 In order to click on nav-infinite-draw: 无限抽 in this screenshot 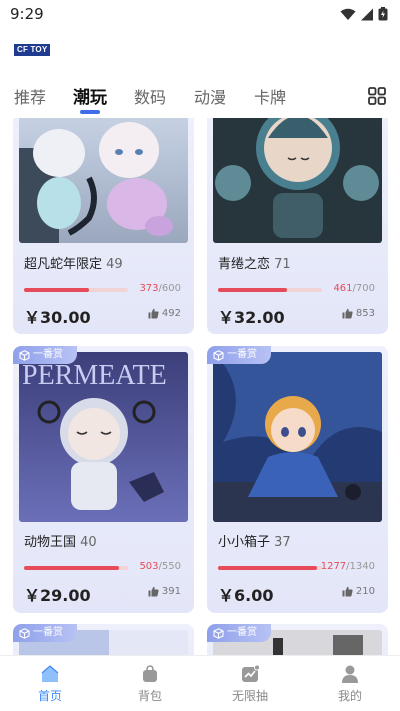, I will do `click(250, 683)`.